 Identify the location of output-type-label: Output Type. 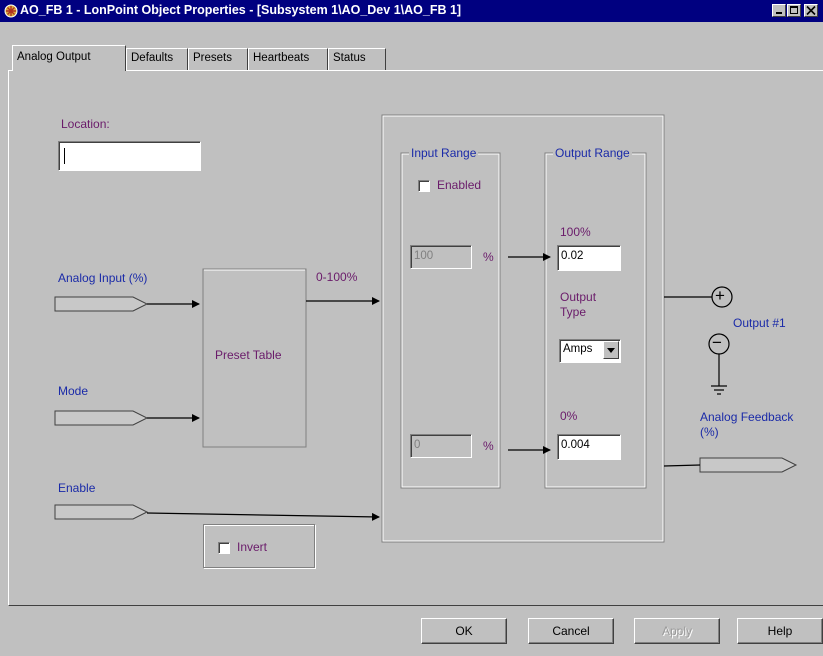
(578, 304).